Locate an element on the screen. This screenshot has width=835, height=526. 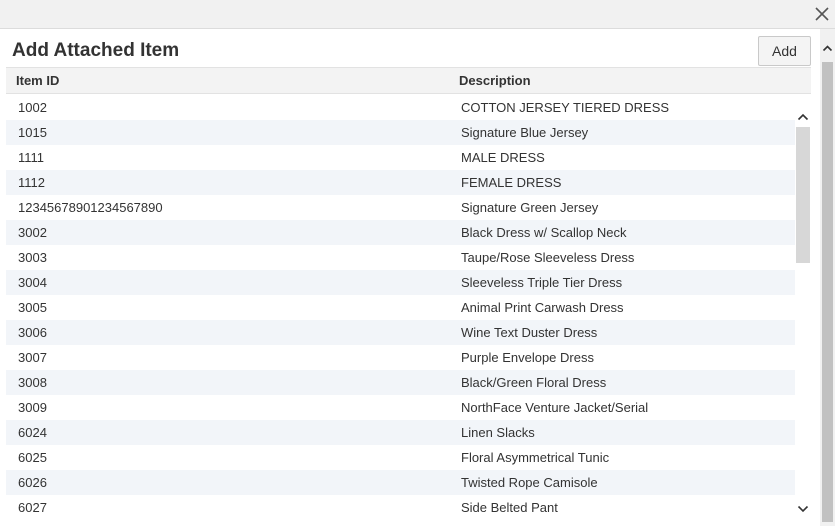
item-id-cell: 1112 is located at coordinates (31, 182).